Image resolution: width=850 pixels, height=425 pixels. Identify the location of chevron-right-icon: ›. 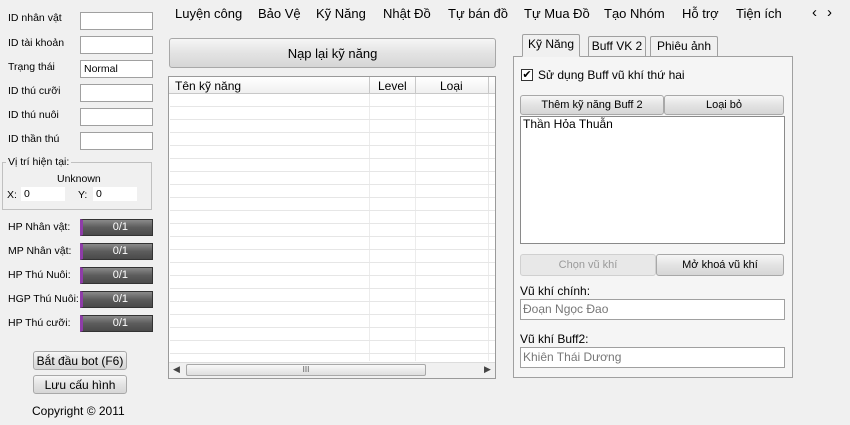
(829, 12).